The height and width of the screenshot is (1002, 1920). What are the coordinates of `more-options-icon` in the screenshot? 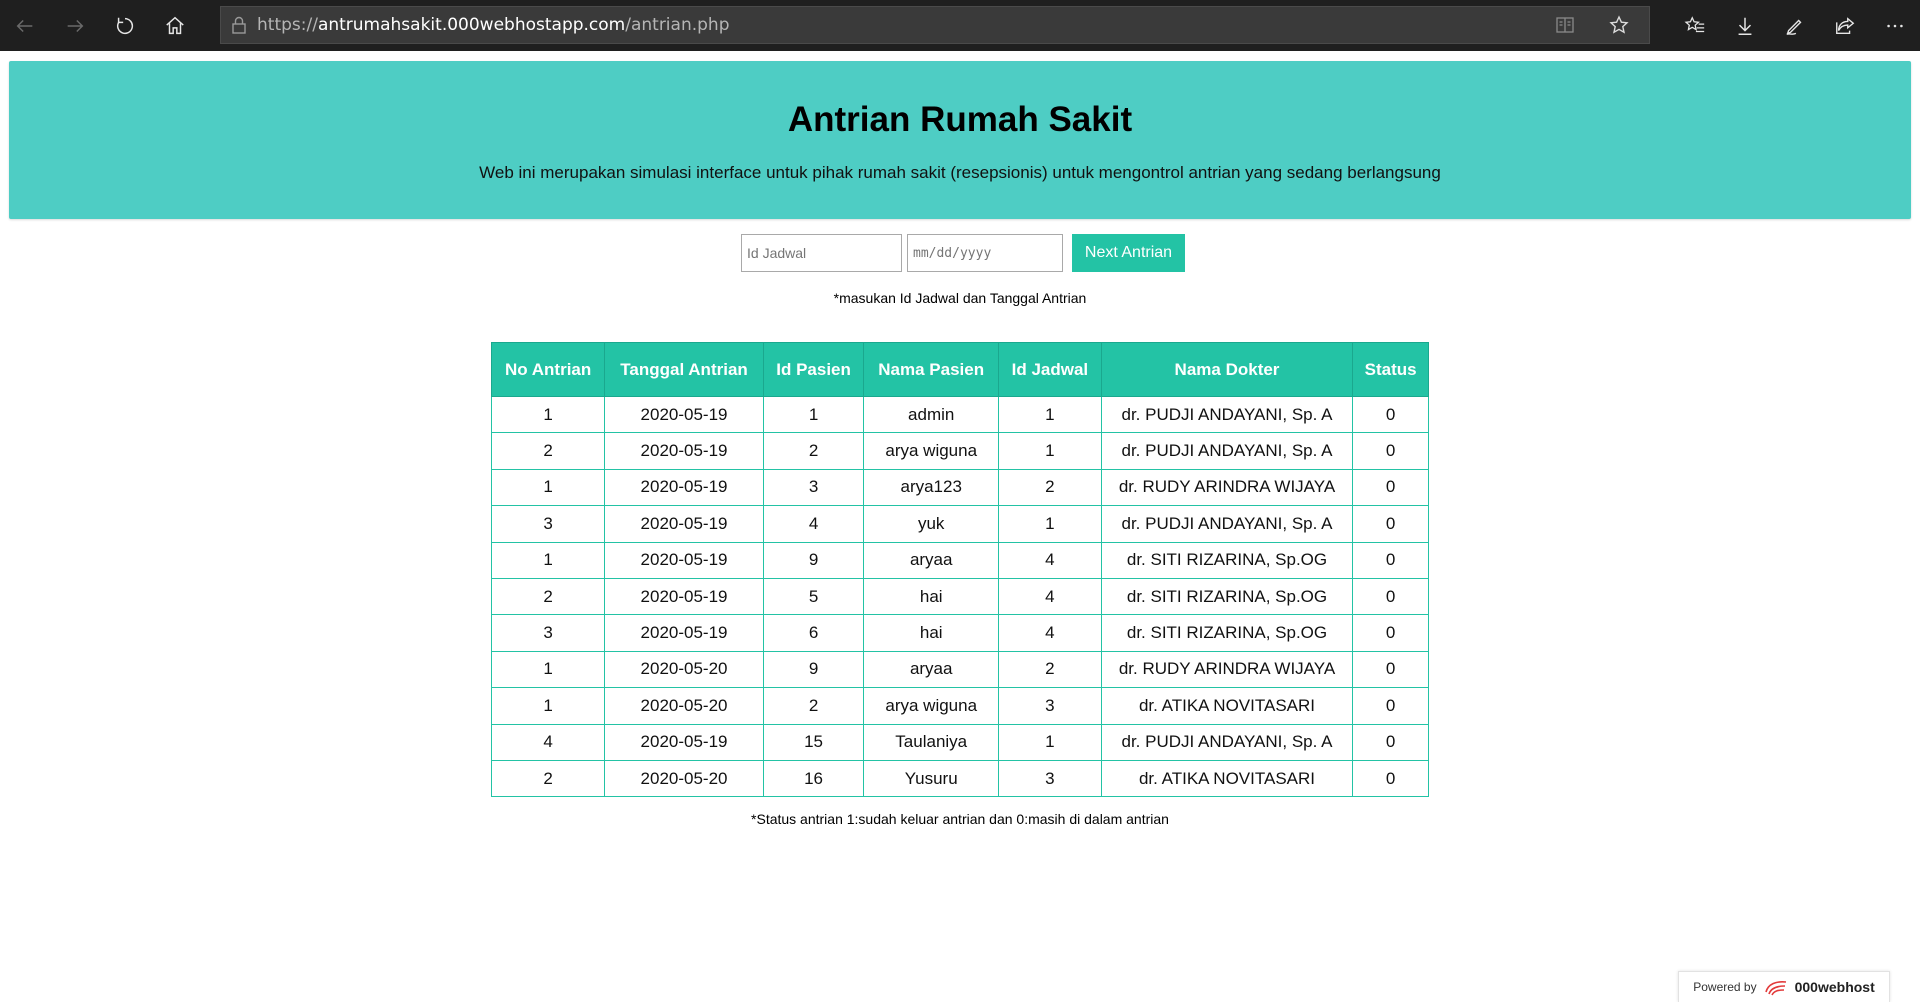 It's located at (1895, 25).